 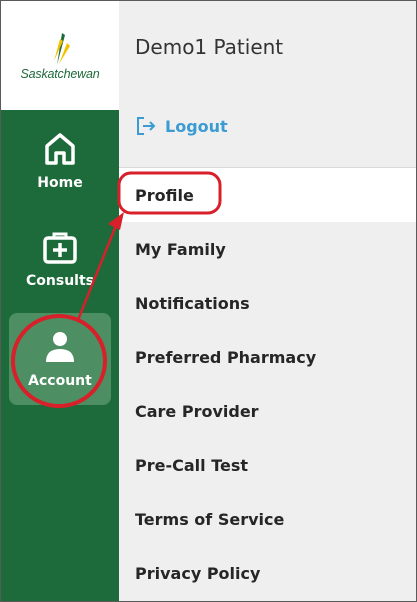 What do you see at coordinates (60, 248) in the screenshot?
I see `medical-kit-icon` at bounding box center [60, 248].